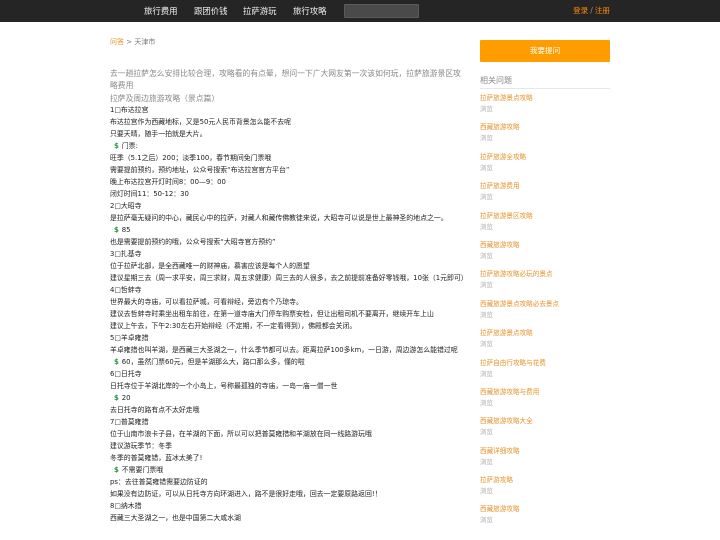 This screenshot has width=720, height=540. What do you see at coordinates (168, 182) in the screenshot?
I see `article-line: 晚上布达拉宫开灯时间8：00—9：00` at bounding box center [168, 182].